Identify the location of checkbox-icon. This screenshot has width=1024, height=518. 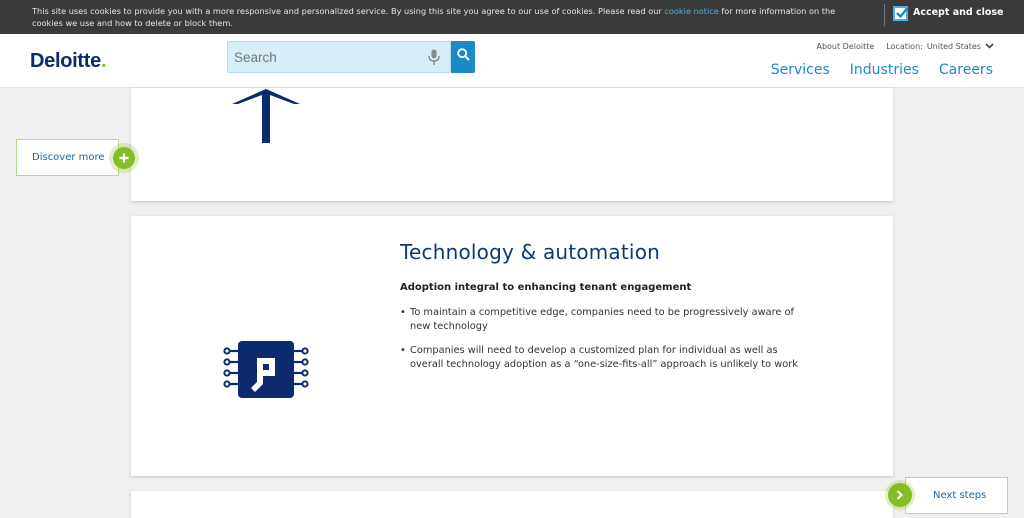
(901, 13).